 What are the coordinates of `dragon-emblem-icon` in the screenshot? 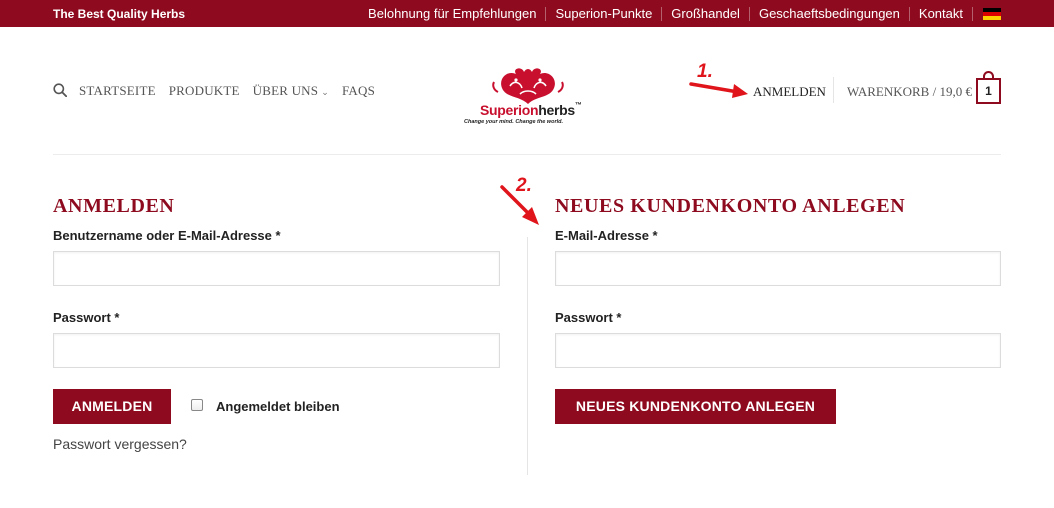 It's located at (528, 86).